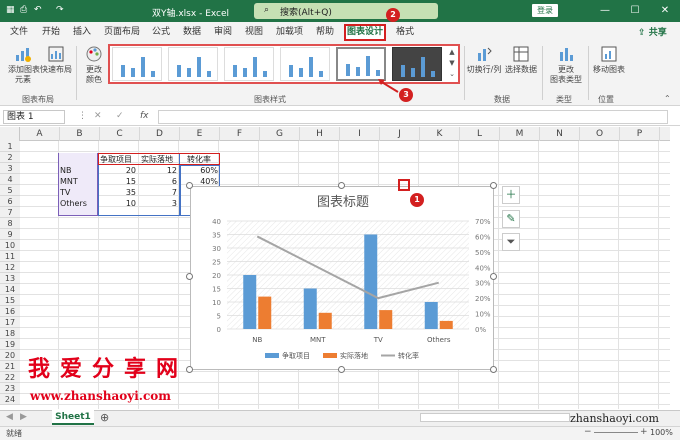  I want to click on column-header: H, so click(320, 134).